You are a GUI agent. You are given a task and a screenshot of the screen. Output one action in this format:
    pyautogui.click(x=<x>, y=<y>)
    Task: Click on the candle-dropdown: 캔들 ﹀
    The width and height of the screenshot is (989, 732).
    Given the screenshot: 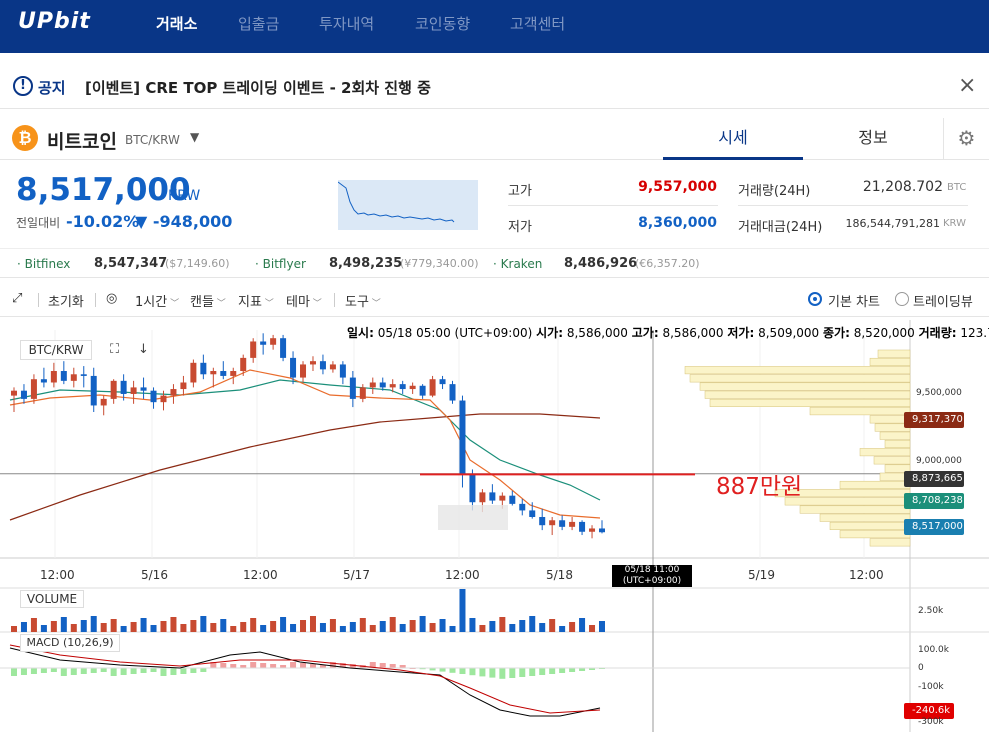 What is the action you would take?
    pyautogui.click(x=208, y=300)
    